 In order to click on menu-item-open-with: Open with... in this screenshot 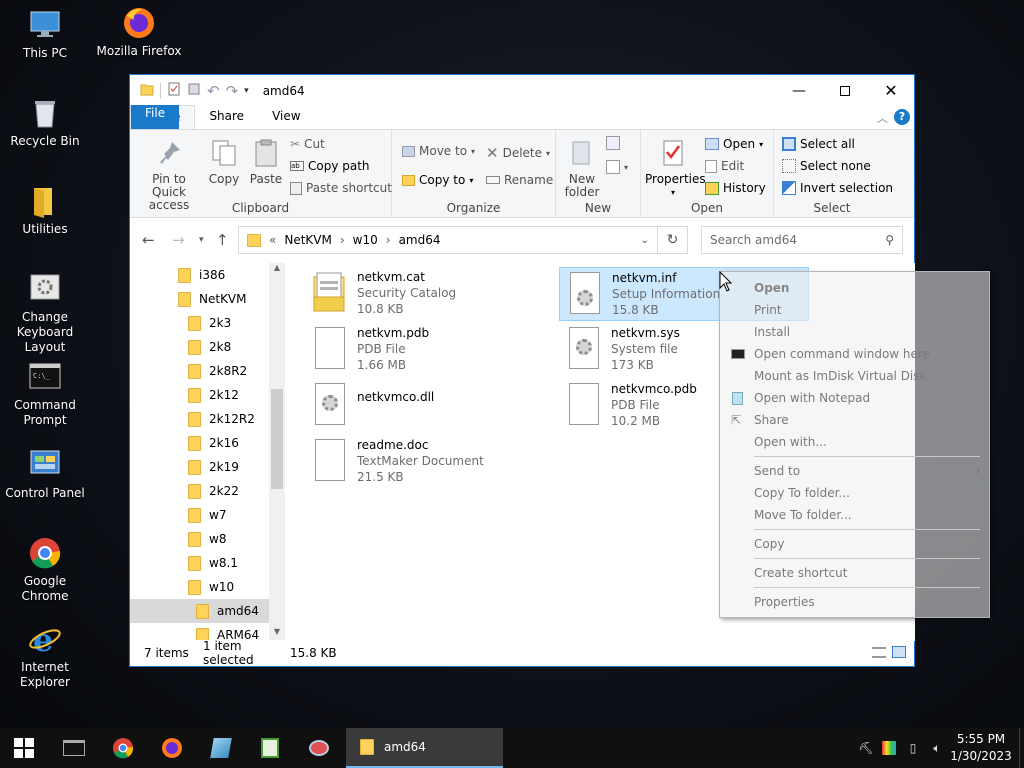, I will do `click(855, 442)`.